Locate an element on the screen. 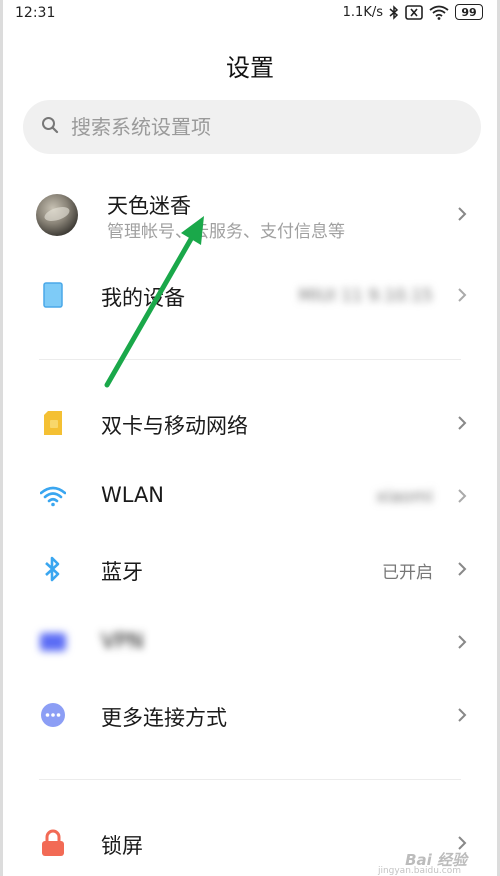 Image resolution: width=500 pixels, height=876 pixels. watermark-url: jingyan.baidu.com is located at coordinates (419, 871).